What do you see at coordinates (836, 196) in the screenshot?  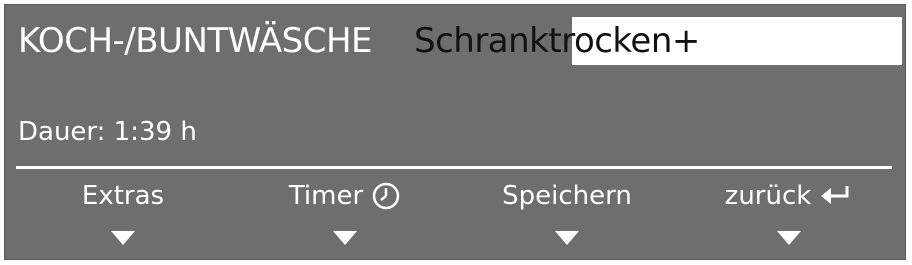 I see `return-arrow-icon` at bounding box center [836, 196].